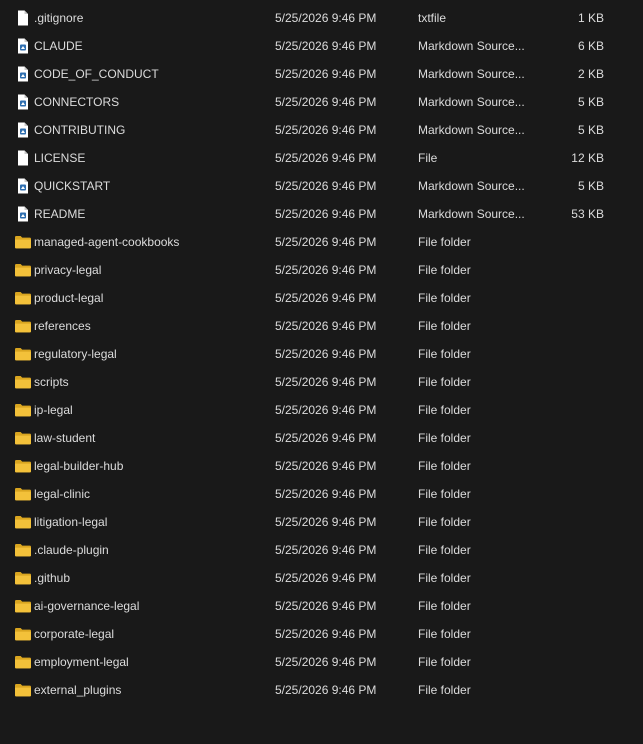 This screenshot has width=643, height=744. Describe the element at coordinates (587, 158) in the screenshot. I see `file-size: 12 KB` at that location.